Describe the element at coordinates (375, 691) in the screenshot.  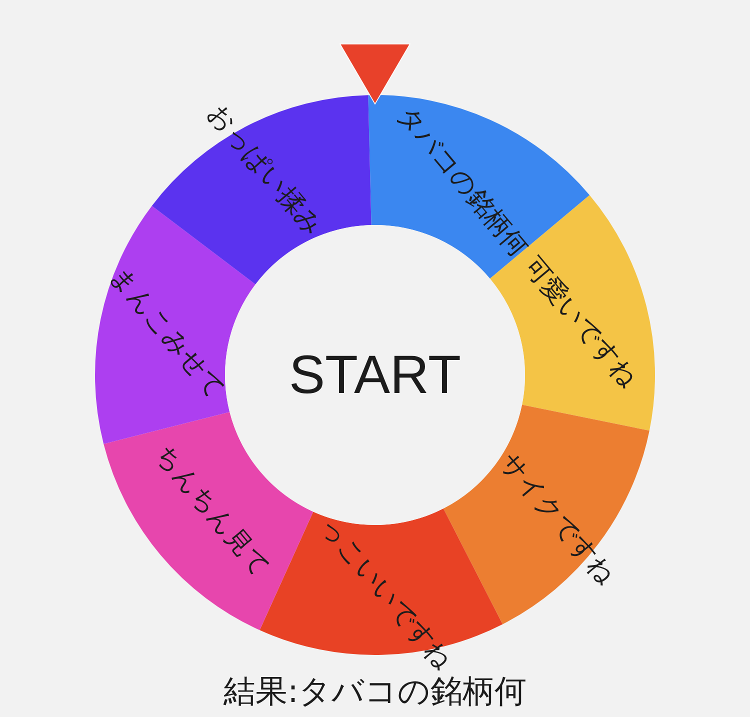
I see `result-text: 結果:タバコの銘柄何` at that location.